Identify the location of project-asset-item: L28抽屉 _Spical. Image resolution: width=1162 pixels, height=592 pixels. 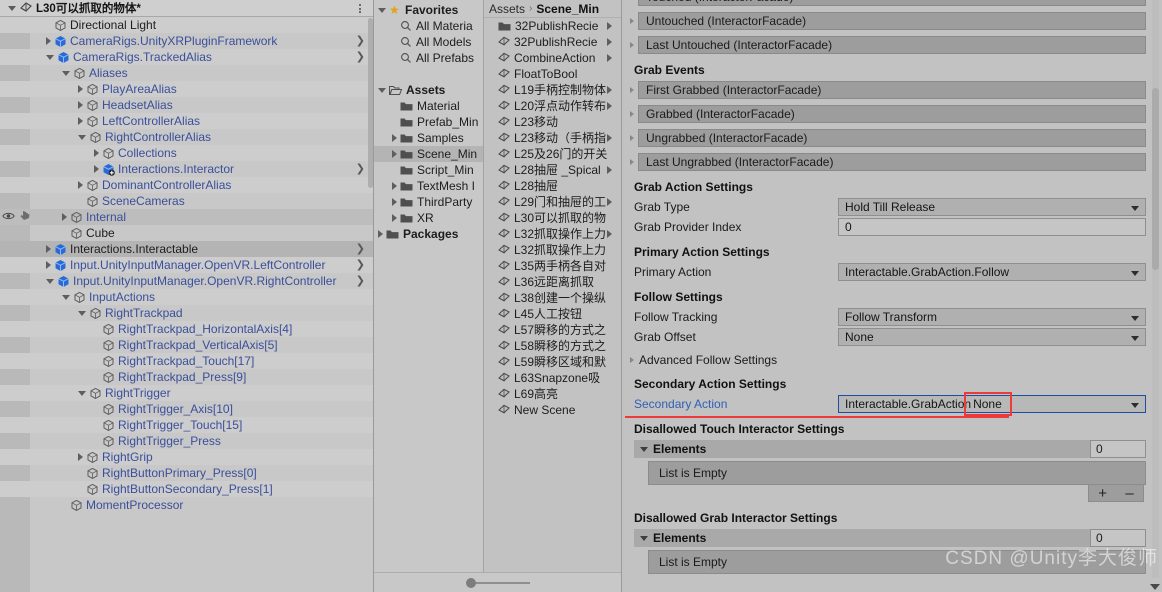
(552, 170).